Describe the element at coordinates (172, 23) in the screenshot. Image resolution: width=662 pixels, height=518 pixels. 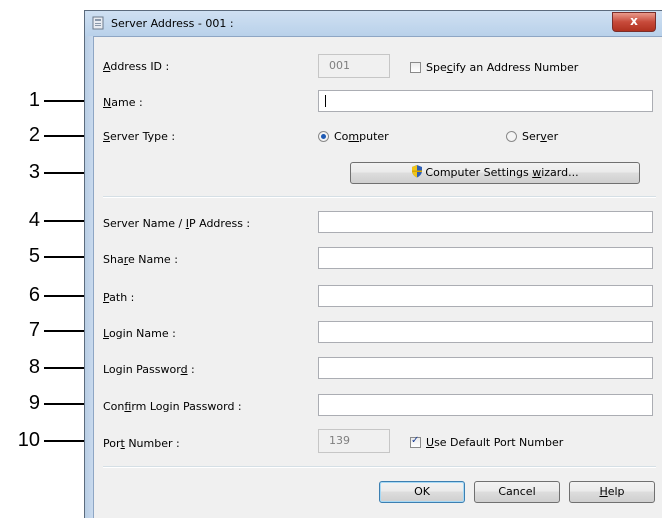
I see `window-title: Server Address - 001 :` at that location.